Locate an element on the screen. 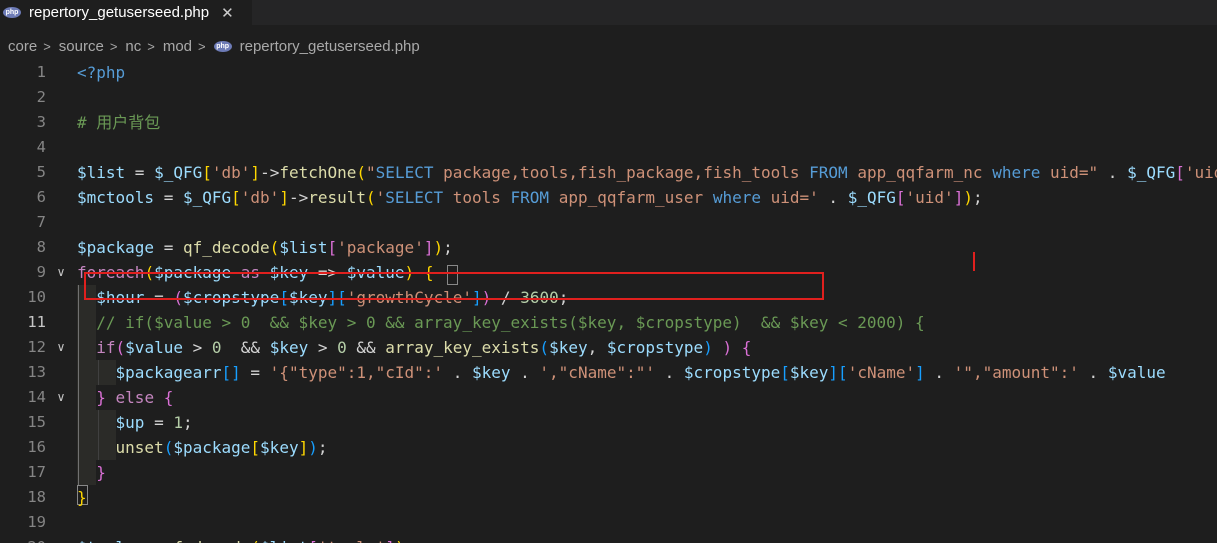 This screenshot has width=1217, height=543. code-token: $tools is located at coordinates (106, 540).